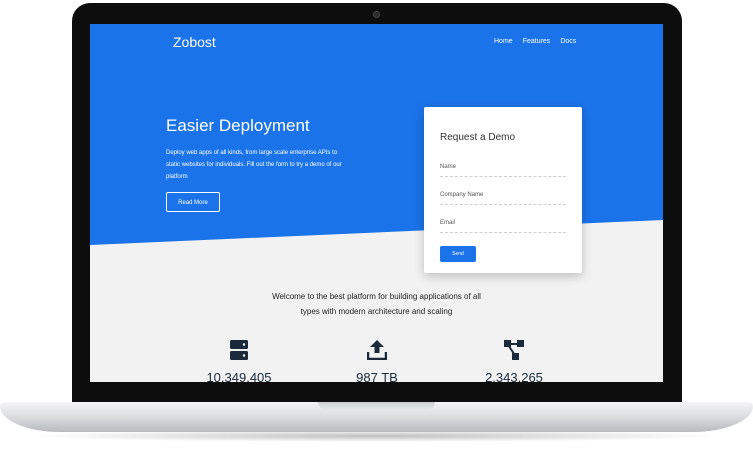 Image resolution: width=753 pixels, height=450 pixels. What do you see at coordinates (194, 42) in the screenshot?
I see `brand-logo: Zobost` at bounding box center [194, 42].